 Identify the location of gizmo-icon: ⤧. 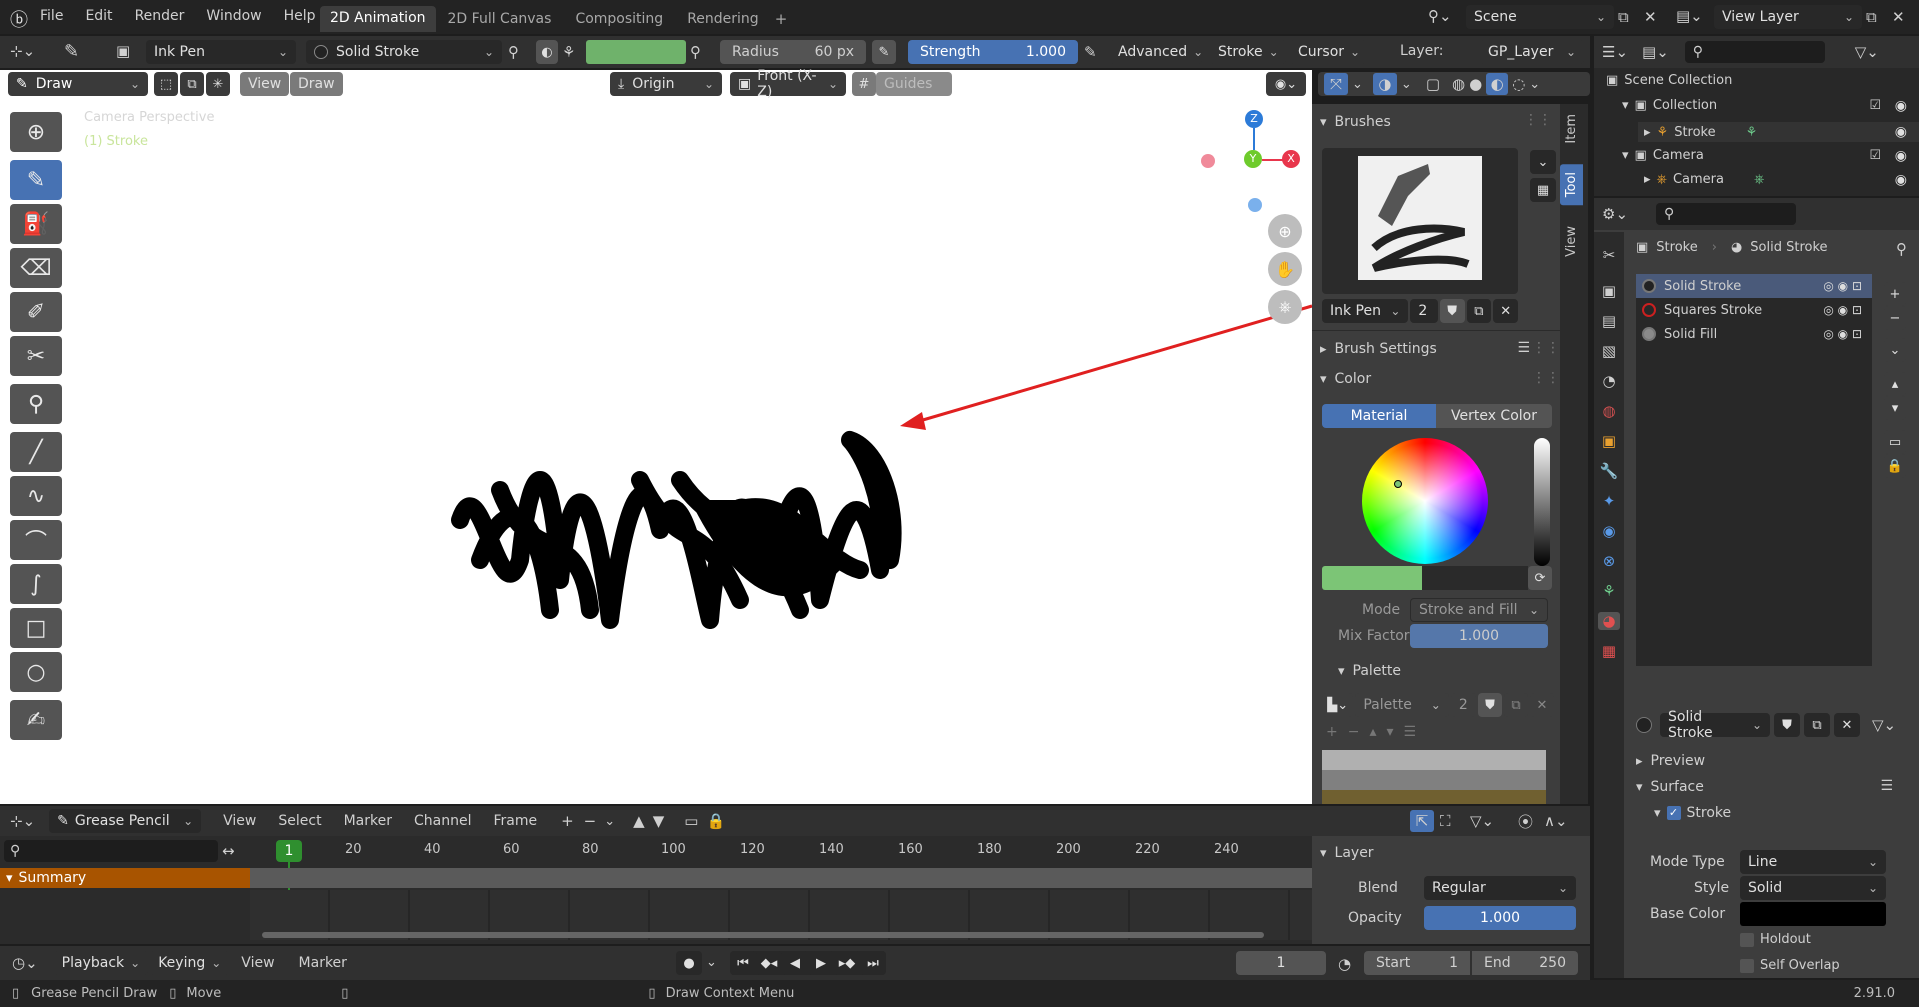
(1336, 84).